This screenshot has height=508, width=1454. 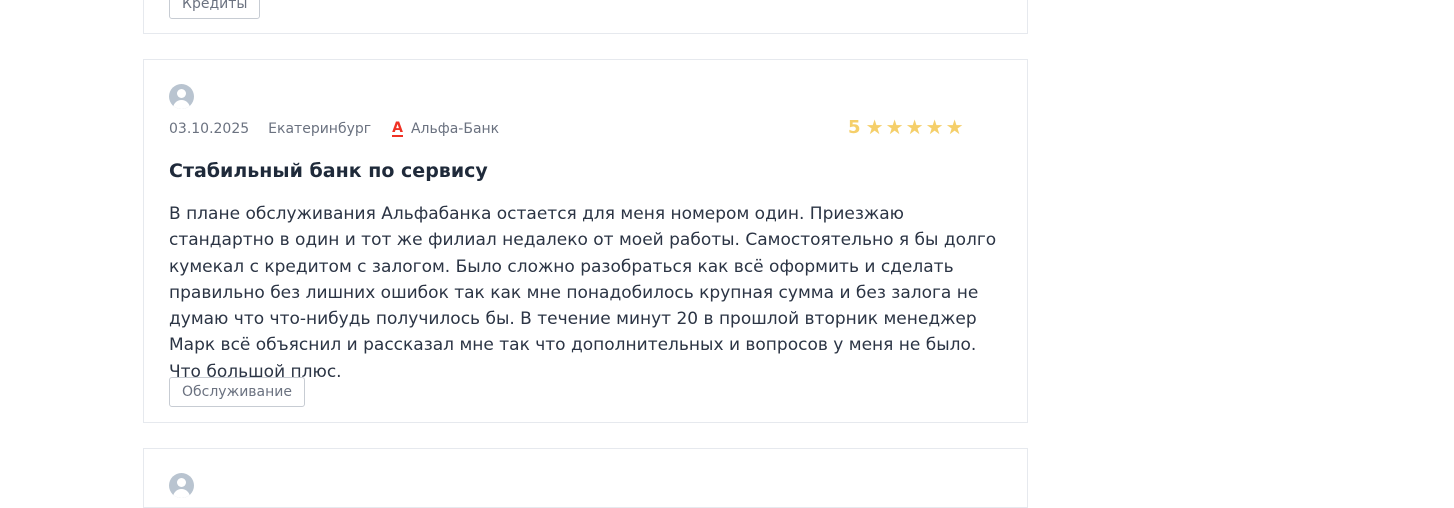 I want to click on review-title: Стабильный банк по сервису, so click(x=328, y=171).